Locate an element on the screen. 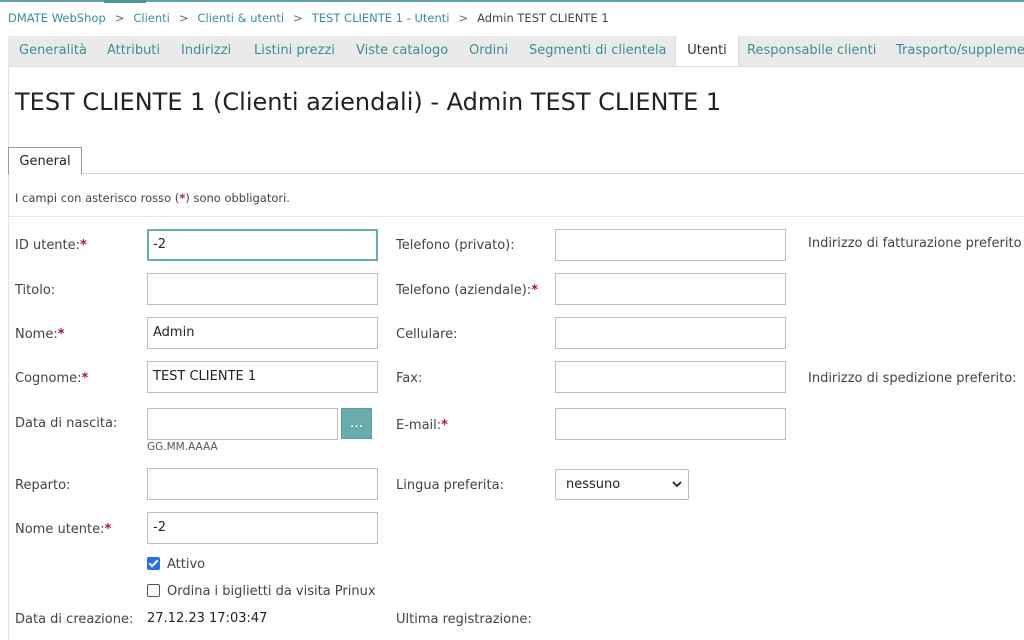 The image size is (1024, 640). breadcrumb-webshop: DMATE WebShop is located at coordinates (57, 18).